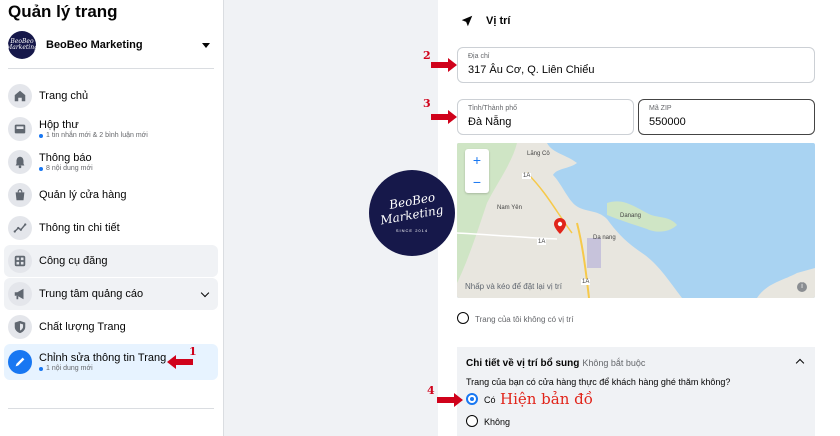  I want to click on zoom-in-button: +, so click(477, 160).